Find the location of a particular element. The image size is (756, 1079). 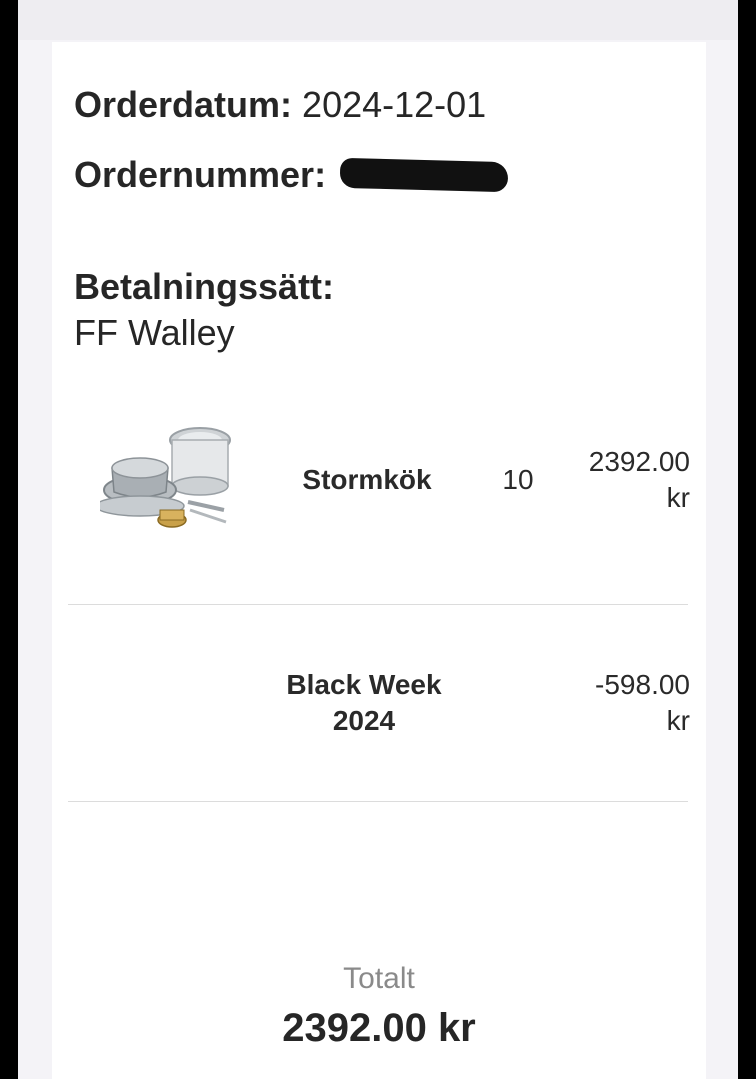

item-price: 2392.00 kr is located at coordinates (616, 480).